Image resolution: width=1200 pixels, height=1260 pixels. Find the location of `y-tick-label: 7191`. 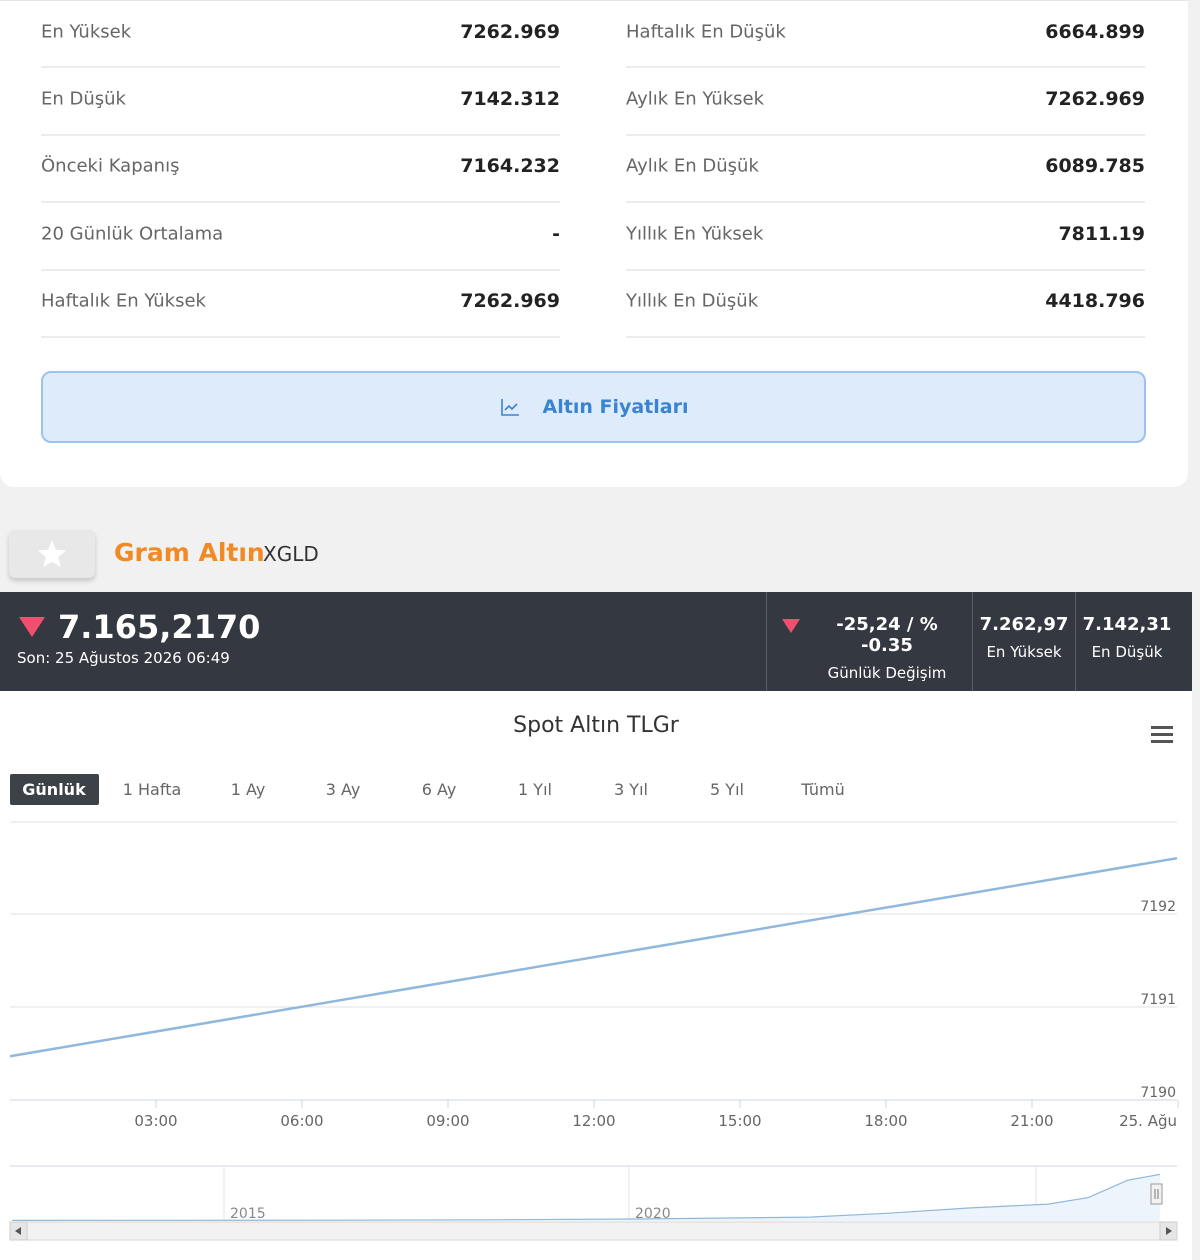

y-tick-label: 7191 is located at coordinates (1158, 1000).